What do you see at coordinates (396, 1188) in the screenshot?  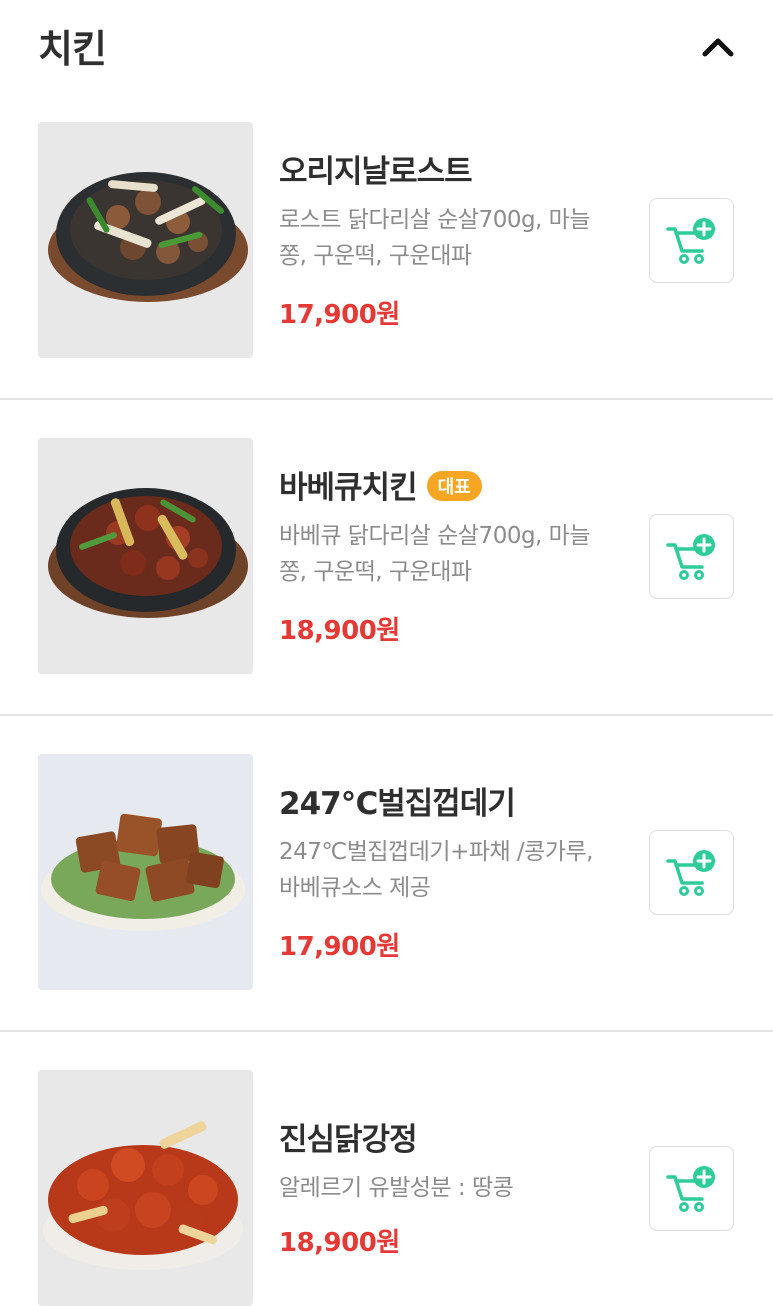 I see `menu-item-description: 알레르기 유발성분 : 땅콩` at bounding box center [396, 1188].